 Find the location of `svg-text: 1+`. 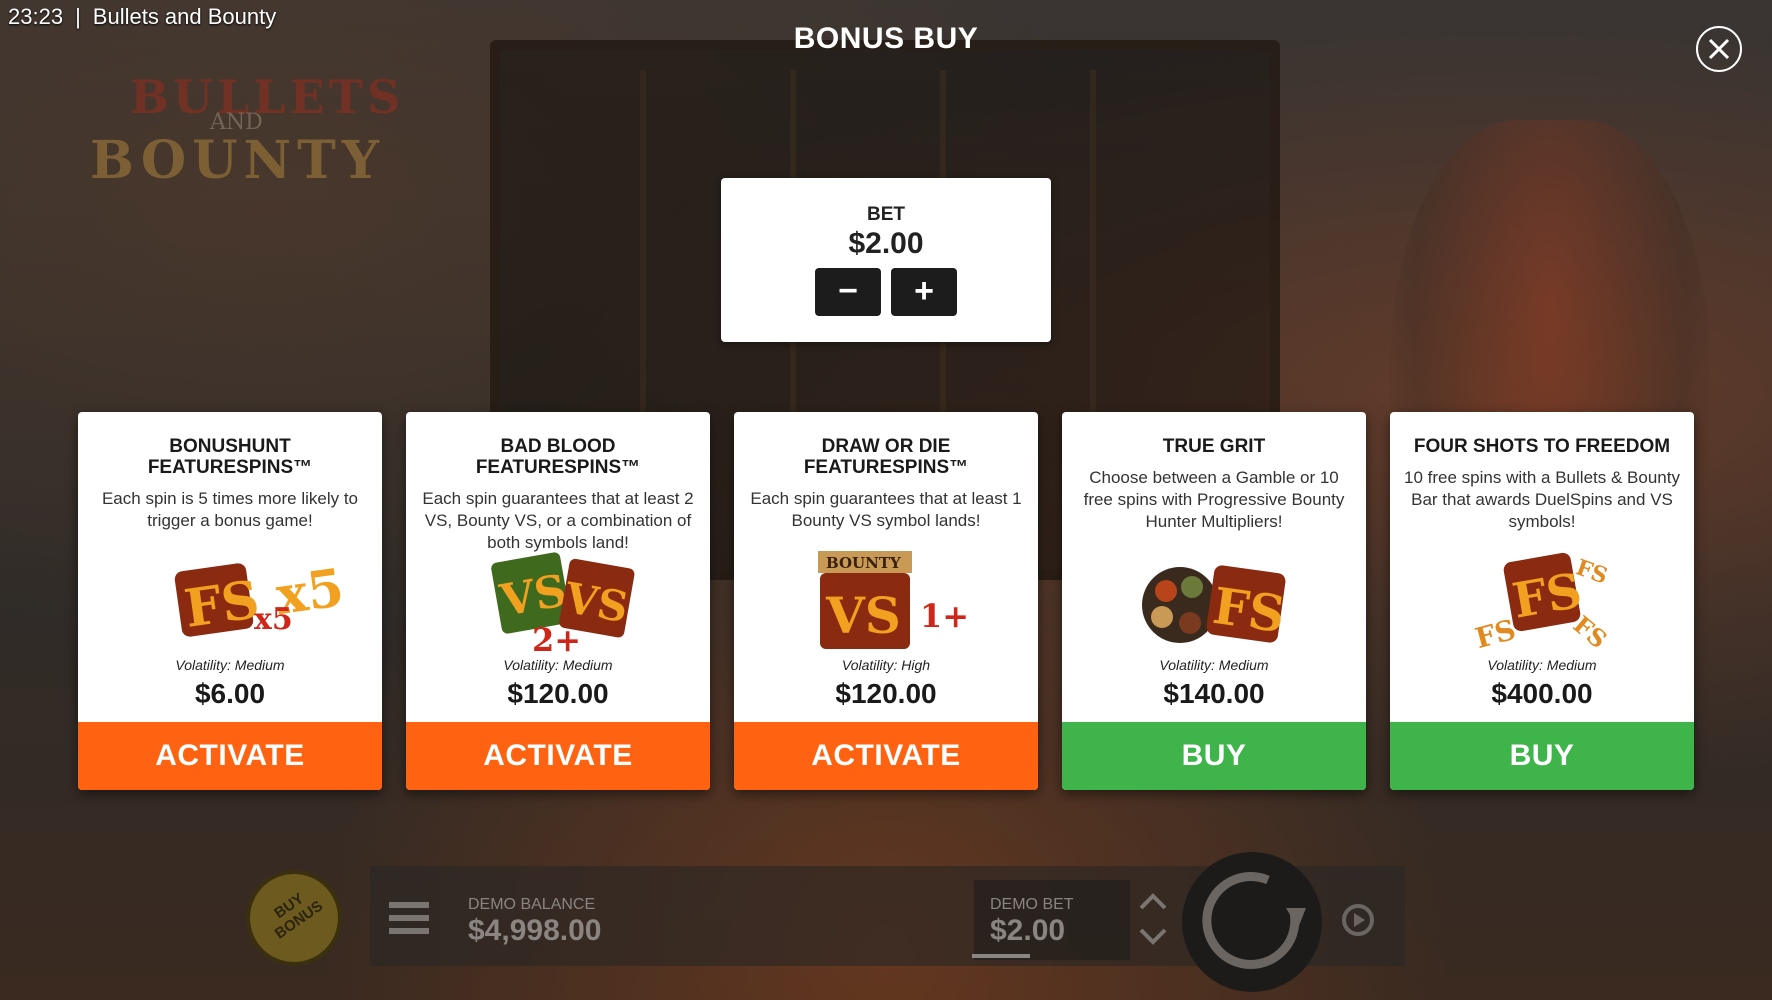

svg-text: 1+ is located at coordinates (944, 616).